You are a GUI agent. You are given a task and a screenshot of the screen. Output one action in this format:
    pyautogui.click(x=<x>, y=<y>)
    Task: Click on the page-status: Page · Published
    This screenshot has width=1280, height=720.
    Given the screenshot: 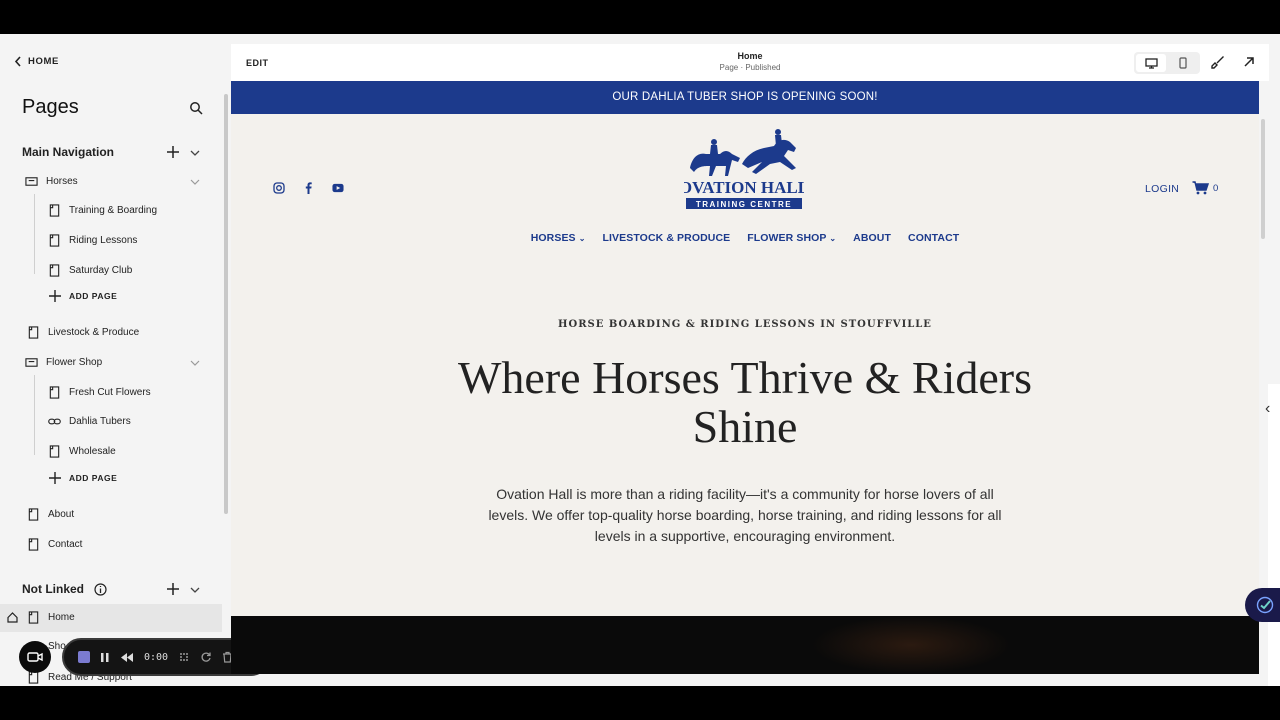 What is the action you would take?
    pyautogui.click(x=750, y=67)
    